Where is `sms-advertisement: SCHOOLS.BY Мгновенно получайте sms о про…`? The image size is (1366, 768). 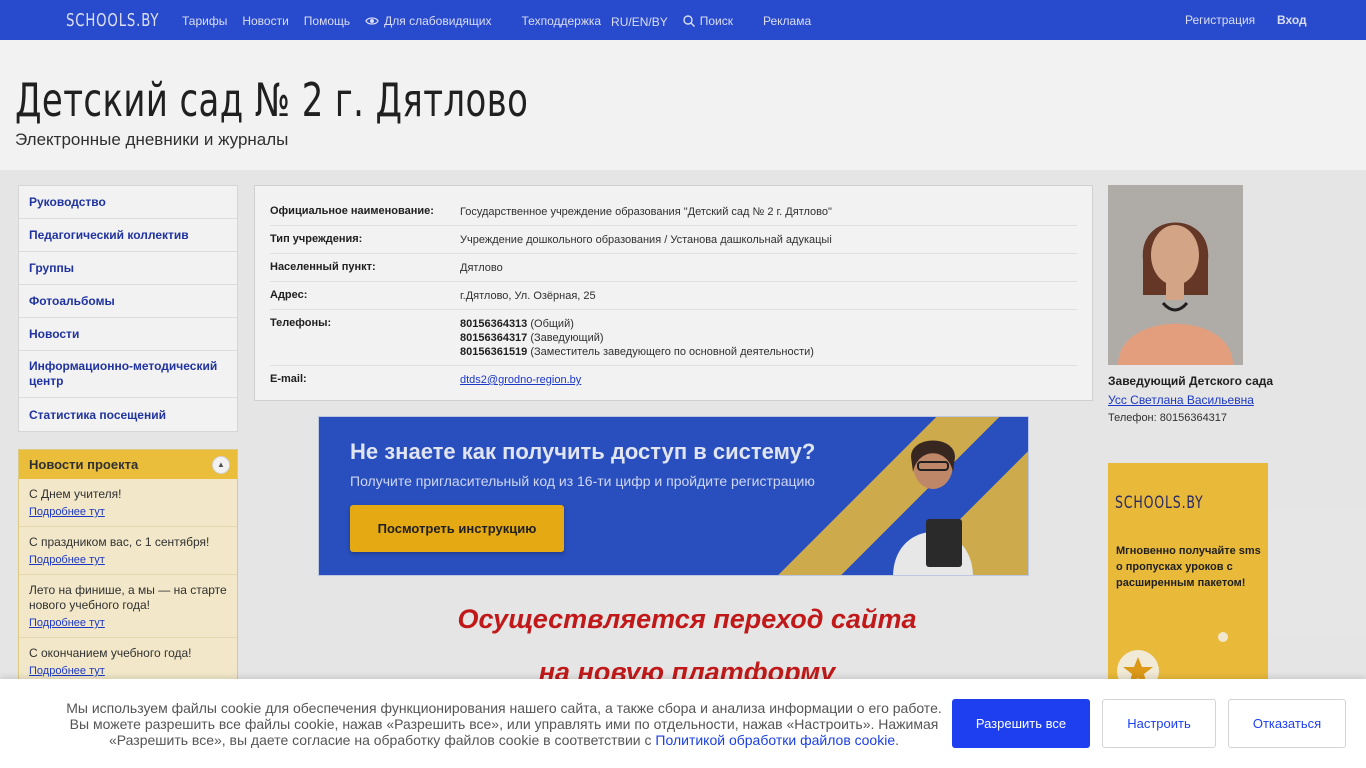 sms-advertisement: SCHOOLS.BY Мгновенно получайте sms о про… is located at coordinates (1188, 583).